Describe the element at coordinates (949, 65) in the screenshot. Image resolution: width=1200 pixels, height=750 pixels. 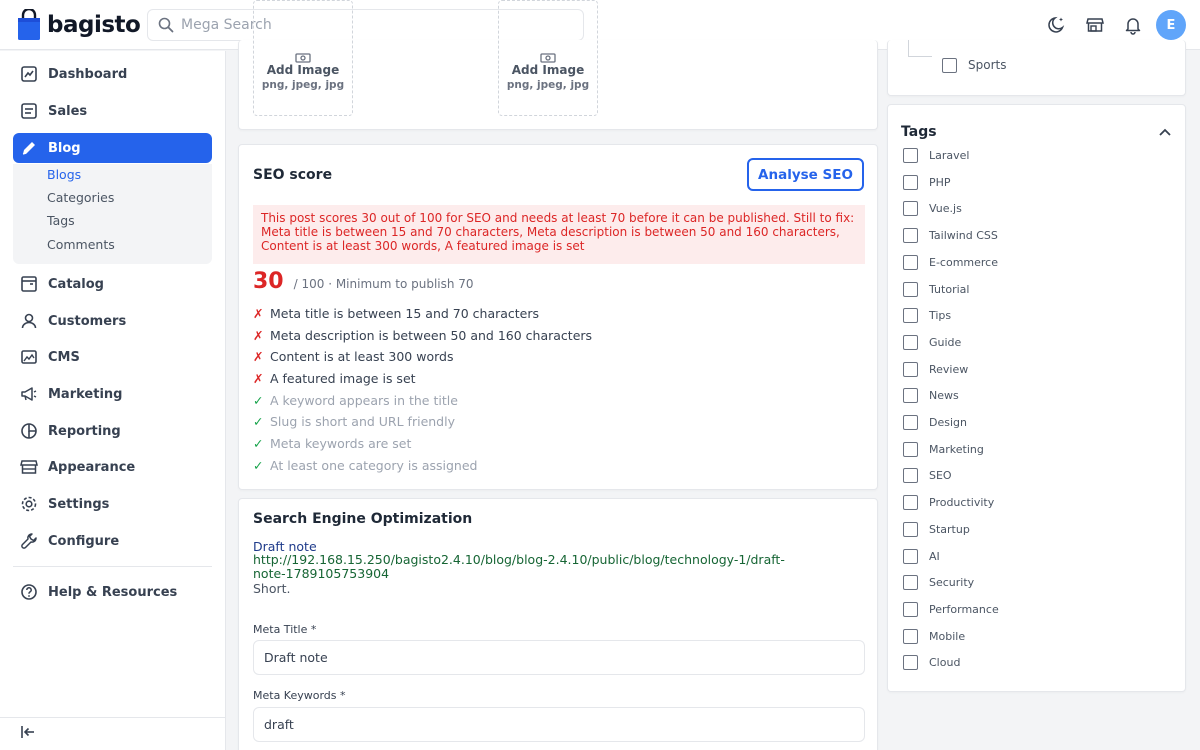
I see `category-checkbox-sports` at that location.